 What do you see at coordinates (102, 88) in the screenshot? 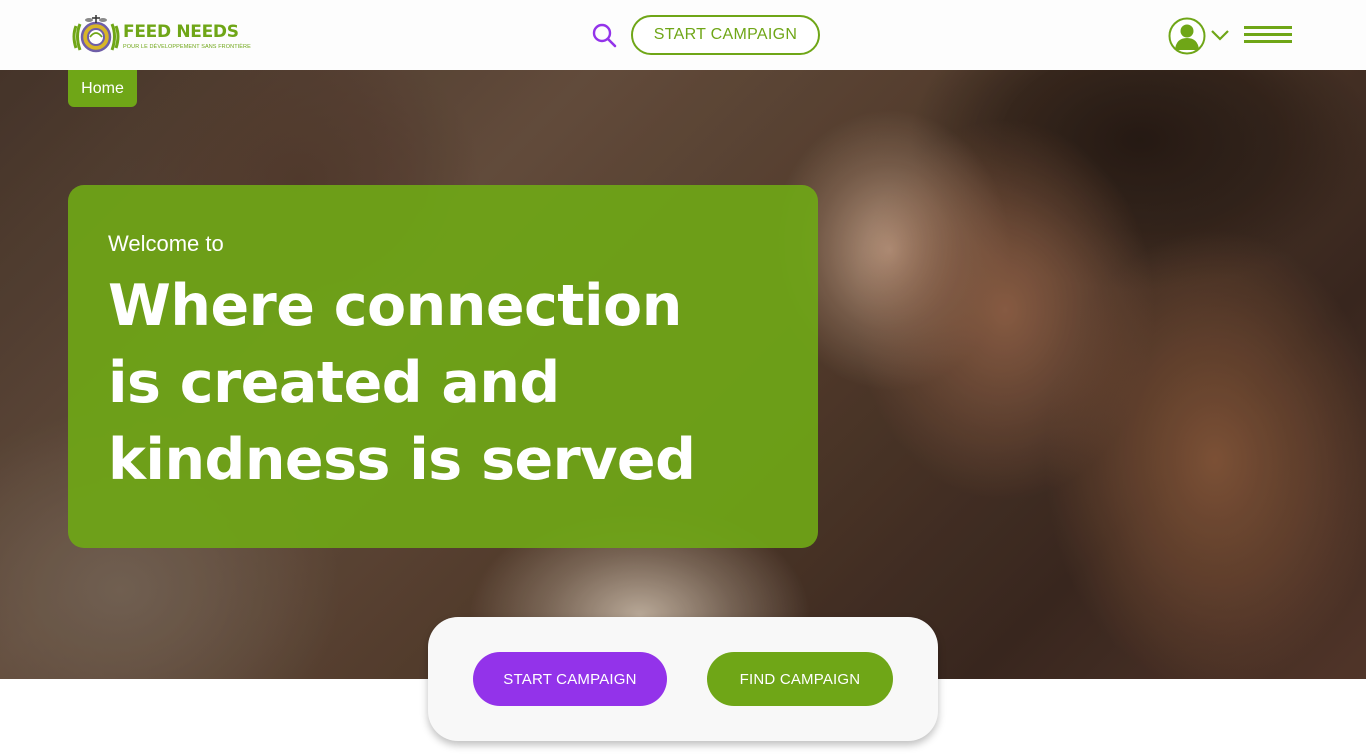
I see `breadcrumb-home: Home` at bounding box center [102, 88].